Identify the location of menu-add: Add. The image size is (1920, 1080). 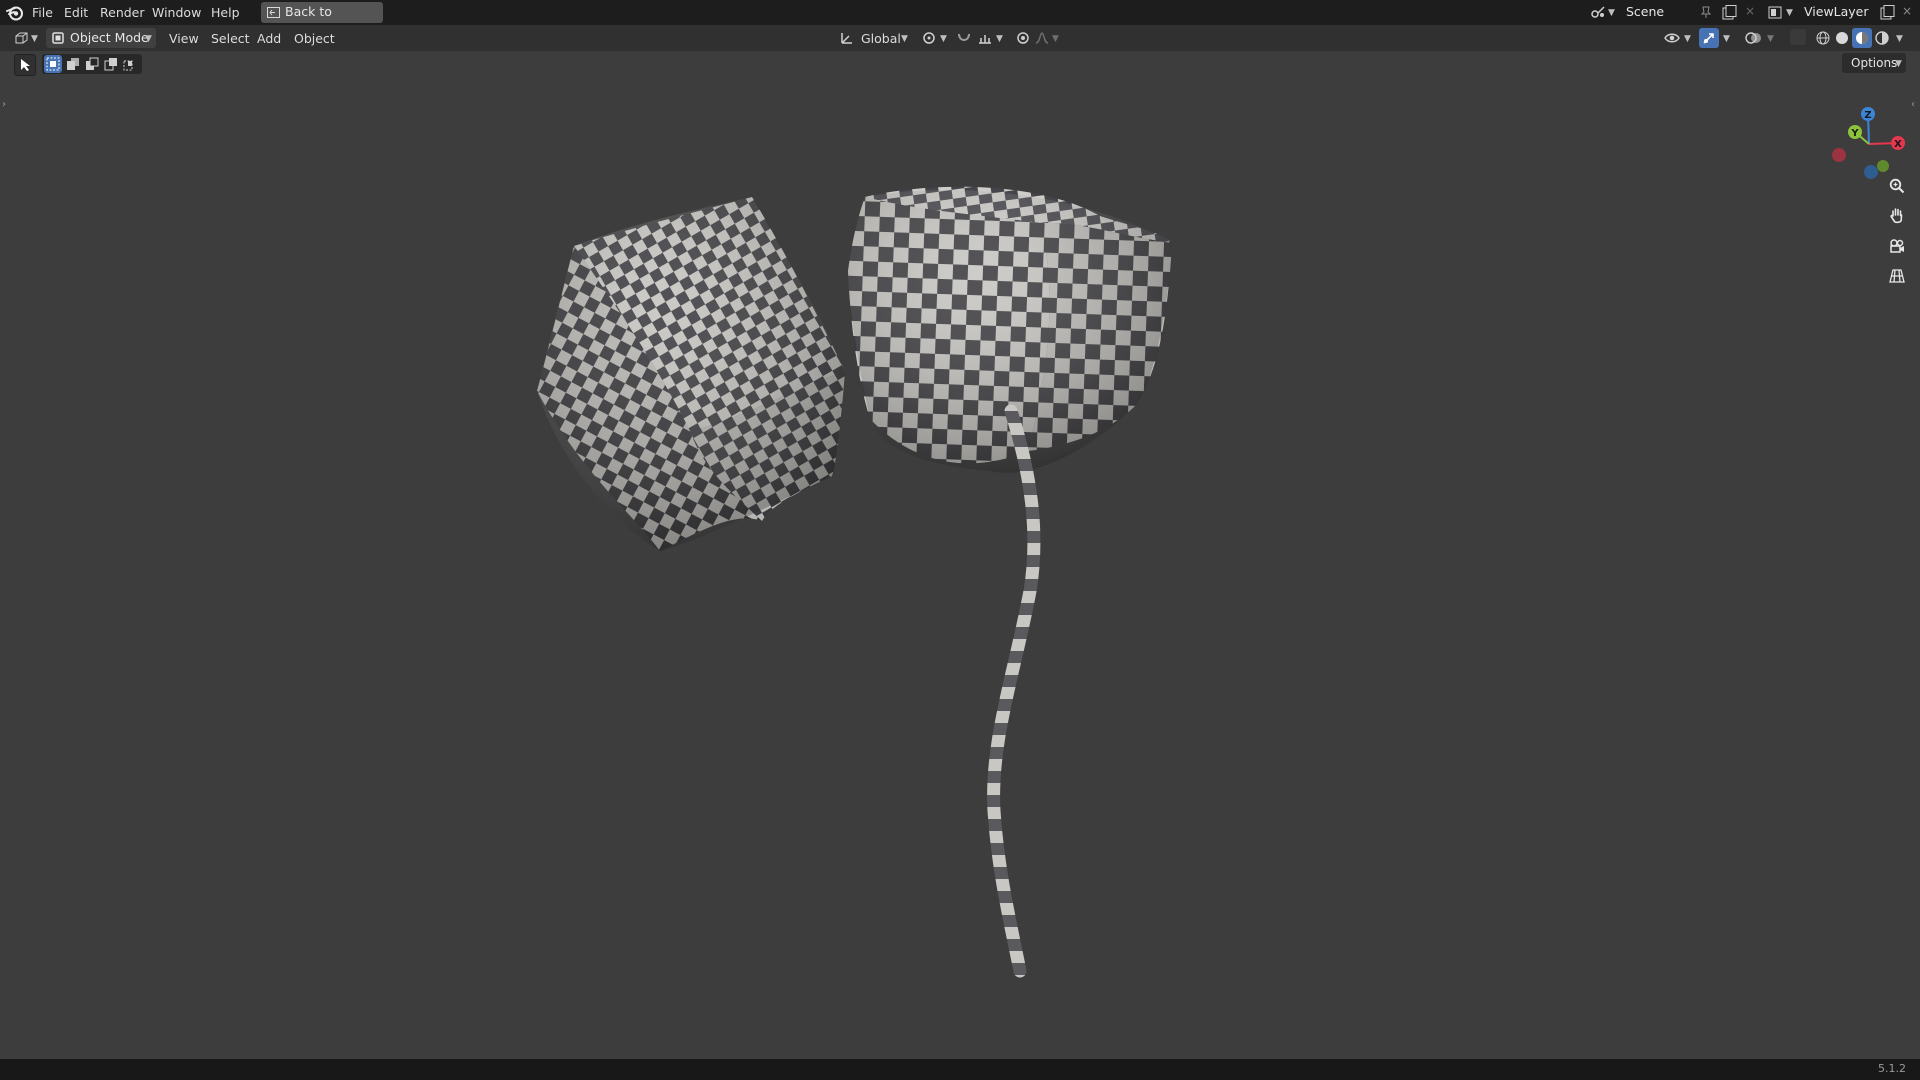
(269, 38).